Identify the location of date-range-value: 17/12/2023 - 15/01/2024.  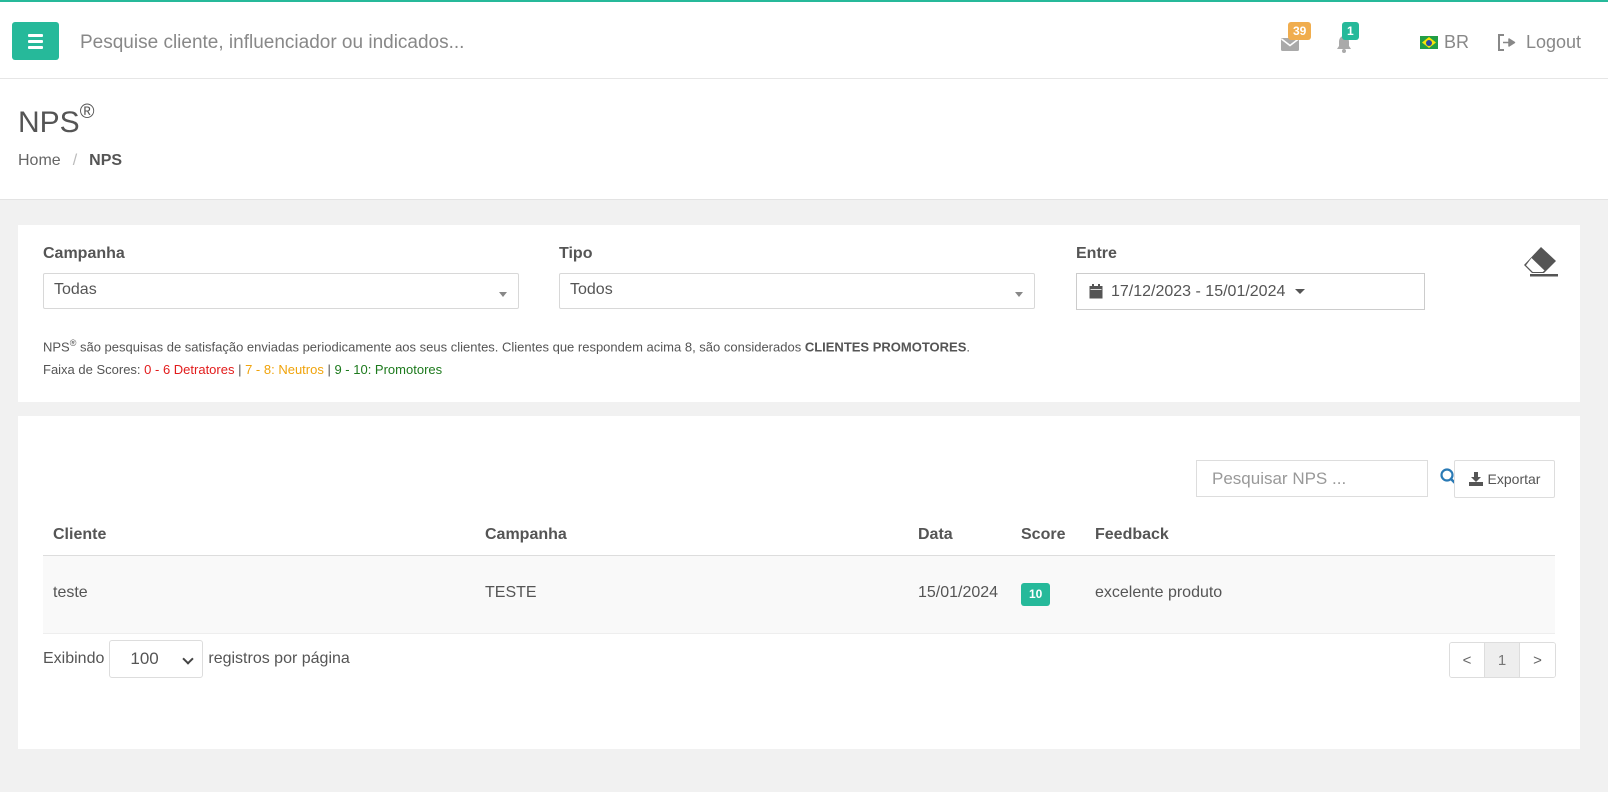
(1198, 291).